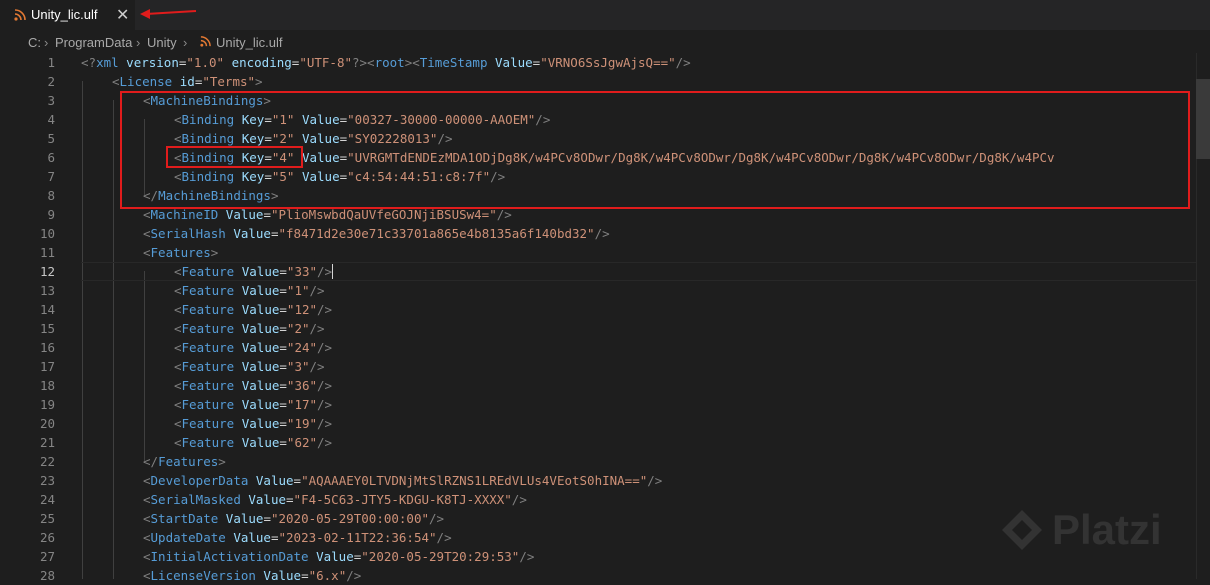 This screenshot has height=585, width=1210. Describe the element at coordinates (253, 347) in the screenshot. I see `code-line-16: <Feature Value="24"/>` at that location.